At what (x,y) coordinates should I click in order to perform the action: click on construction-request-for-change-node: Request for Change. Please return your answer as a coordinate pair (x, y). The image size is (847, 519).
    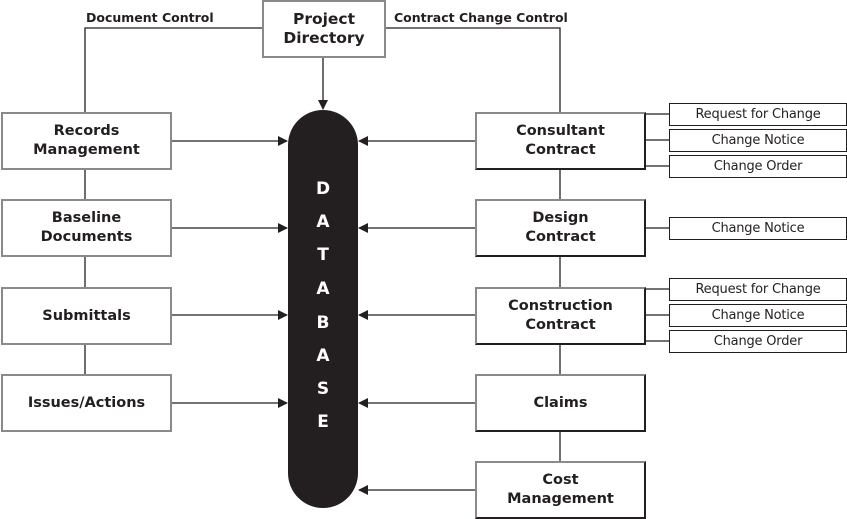
    Looking at the image, I should click on (758, 289).